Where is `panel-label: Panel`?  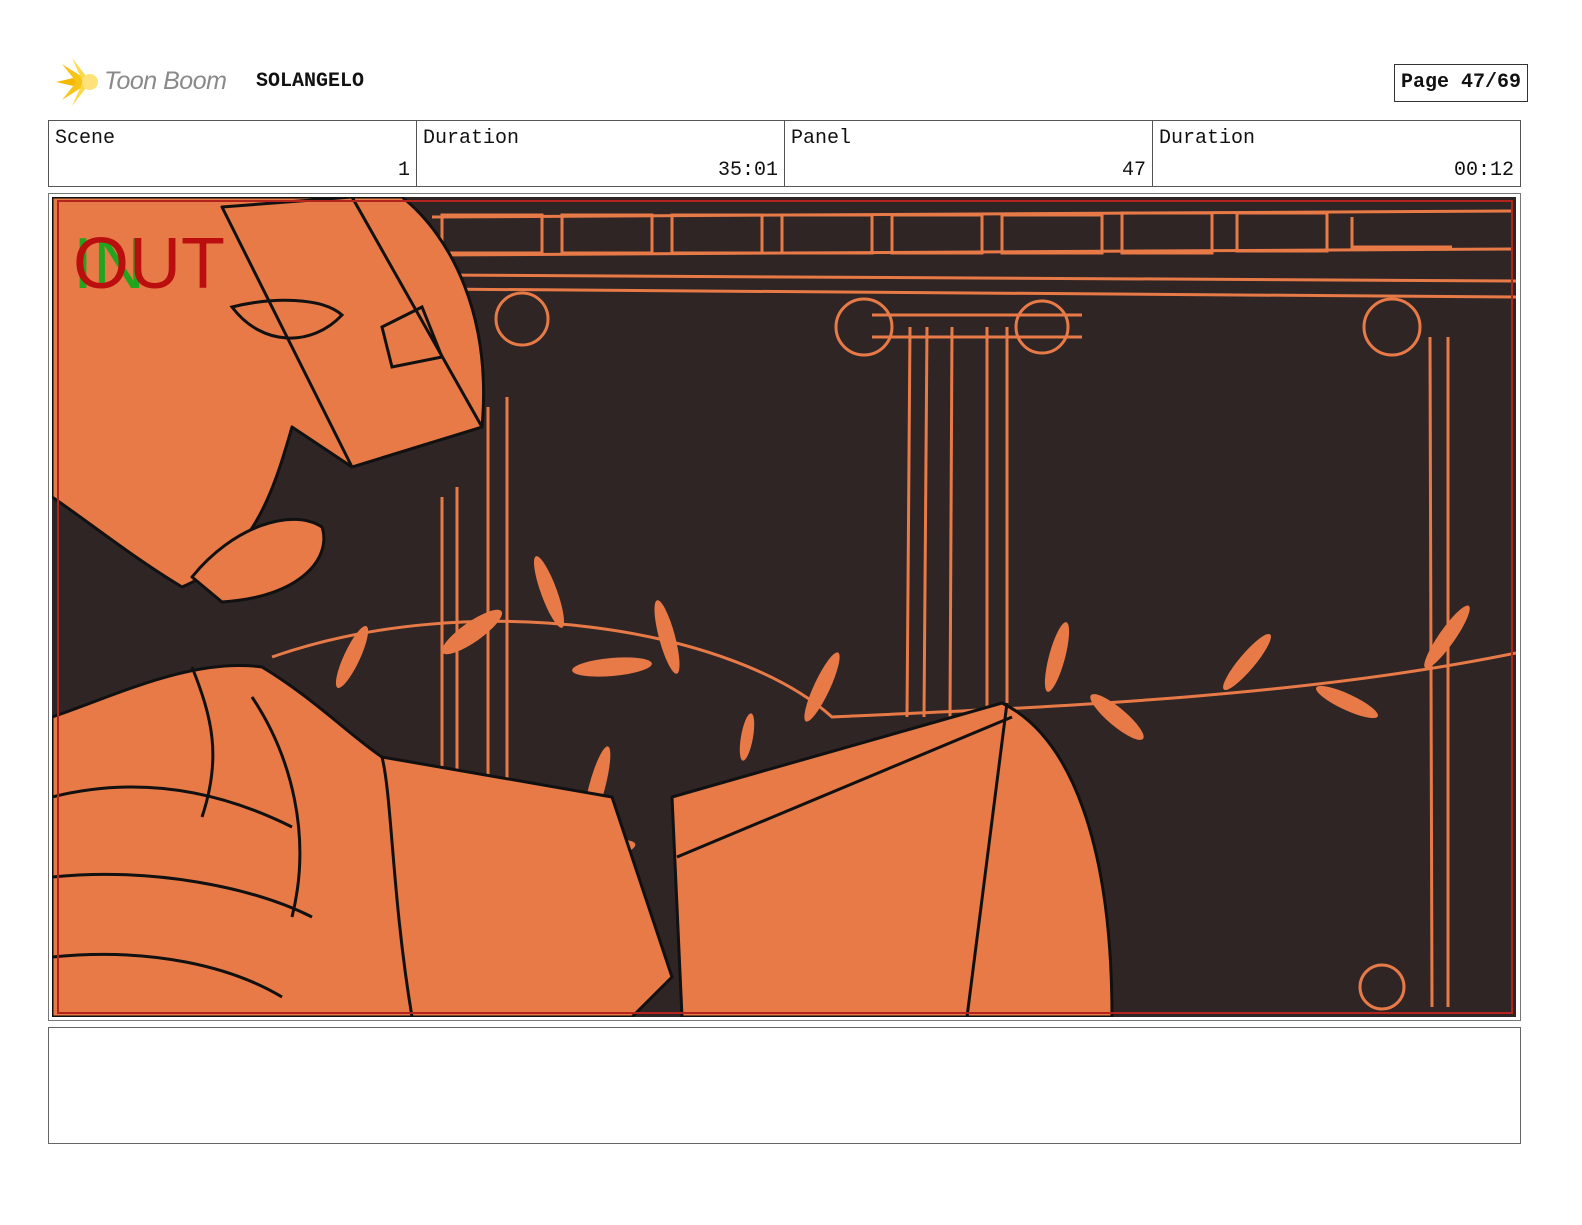
panel-label: Panel is located at coordinates (821, 138).